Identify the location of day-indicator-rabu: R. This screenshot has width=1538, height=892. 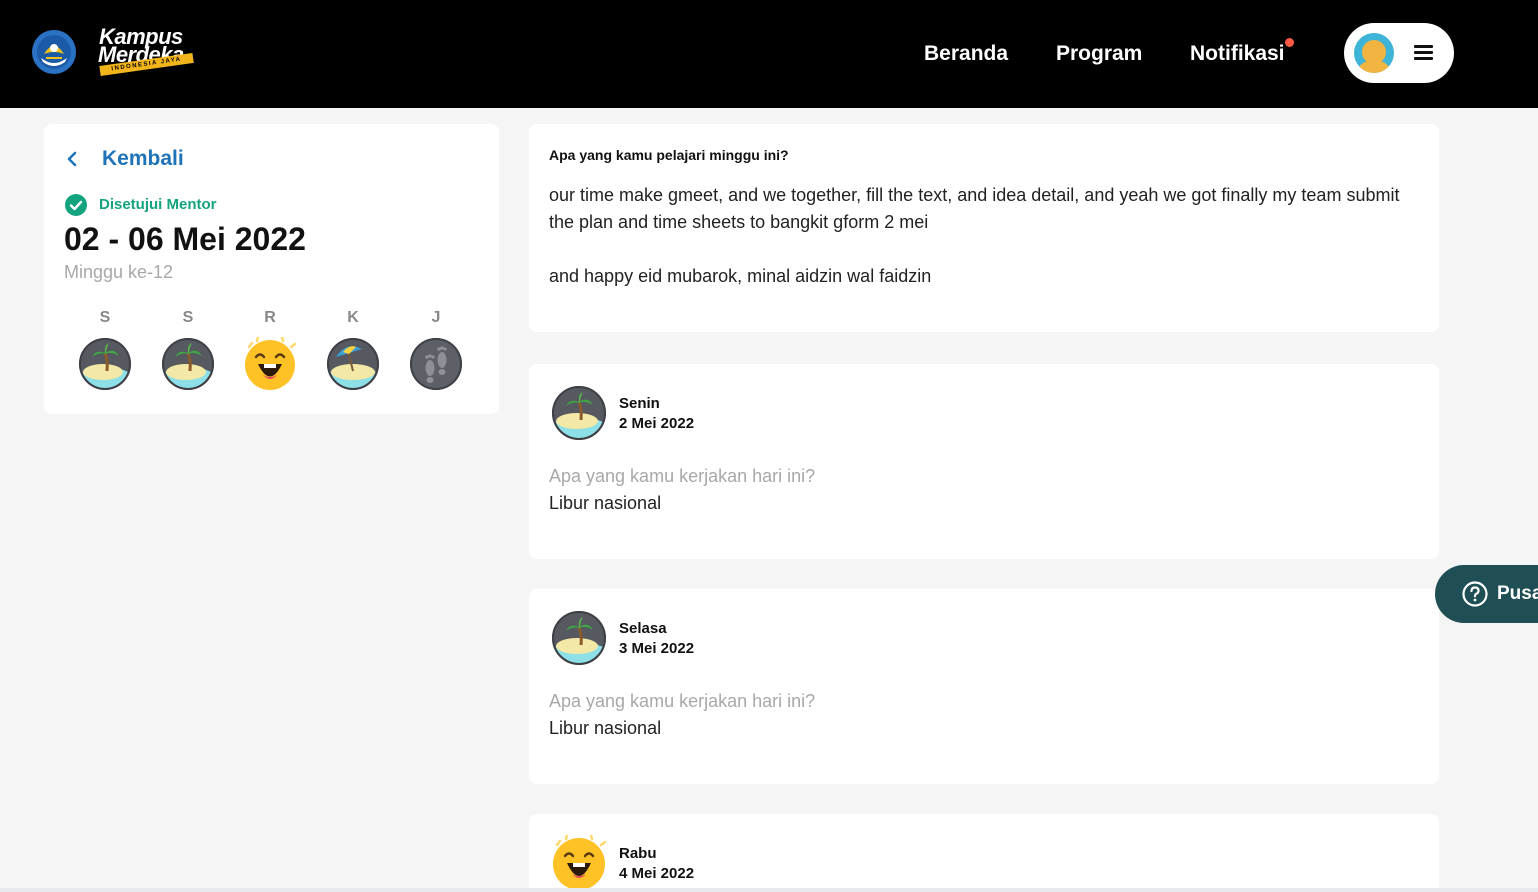
(270, 352).